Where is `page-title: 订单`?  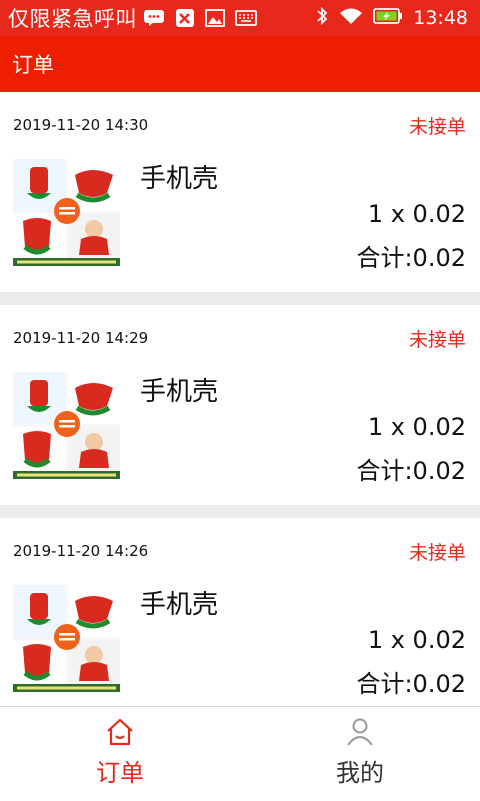 page-title: 订单 is located at coordinates (33, 65).